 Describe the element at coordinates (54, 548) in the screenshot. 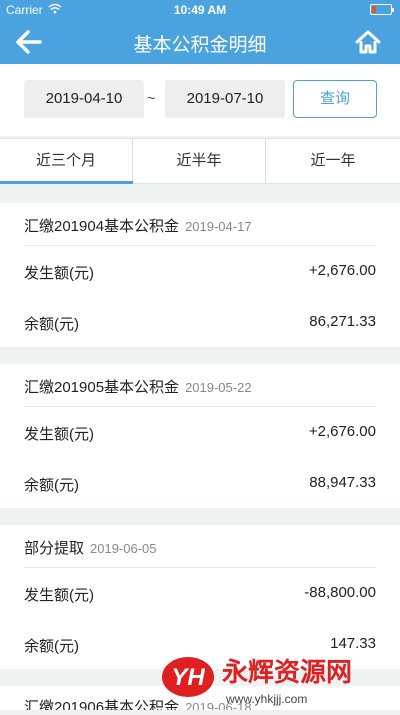

I see `record-title-text: 部分提取` at that location.